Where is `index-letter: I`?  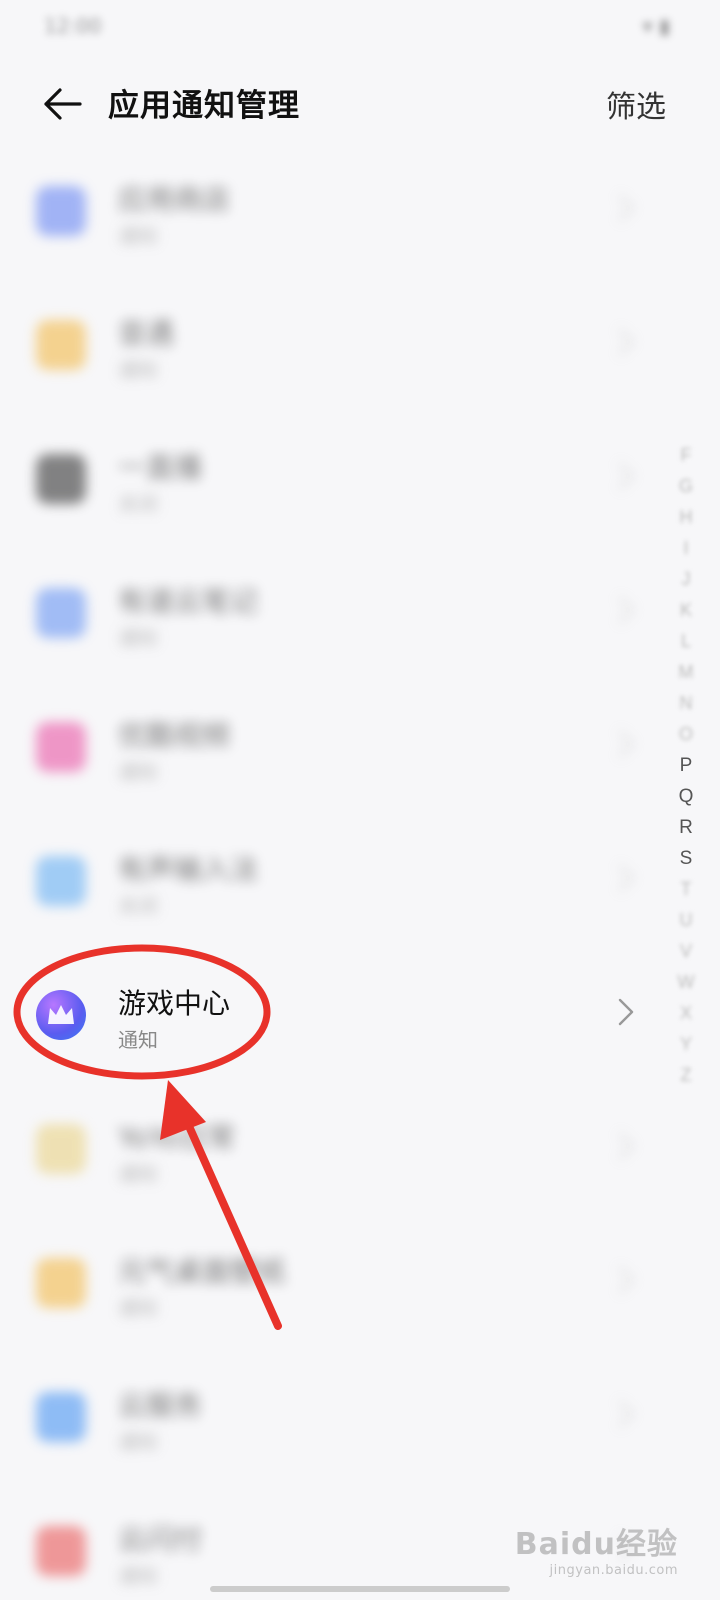 index-letter: I is located at coordinates (685, 548).